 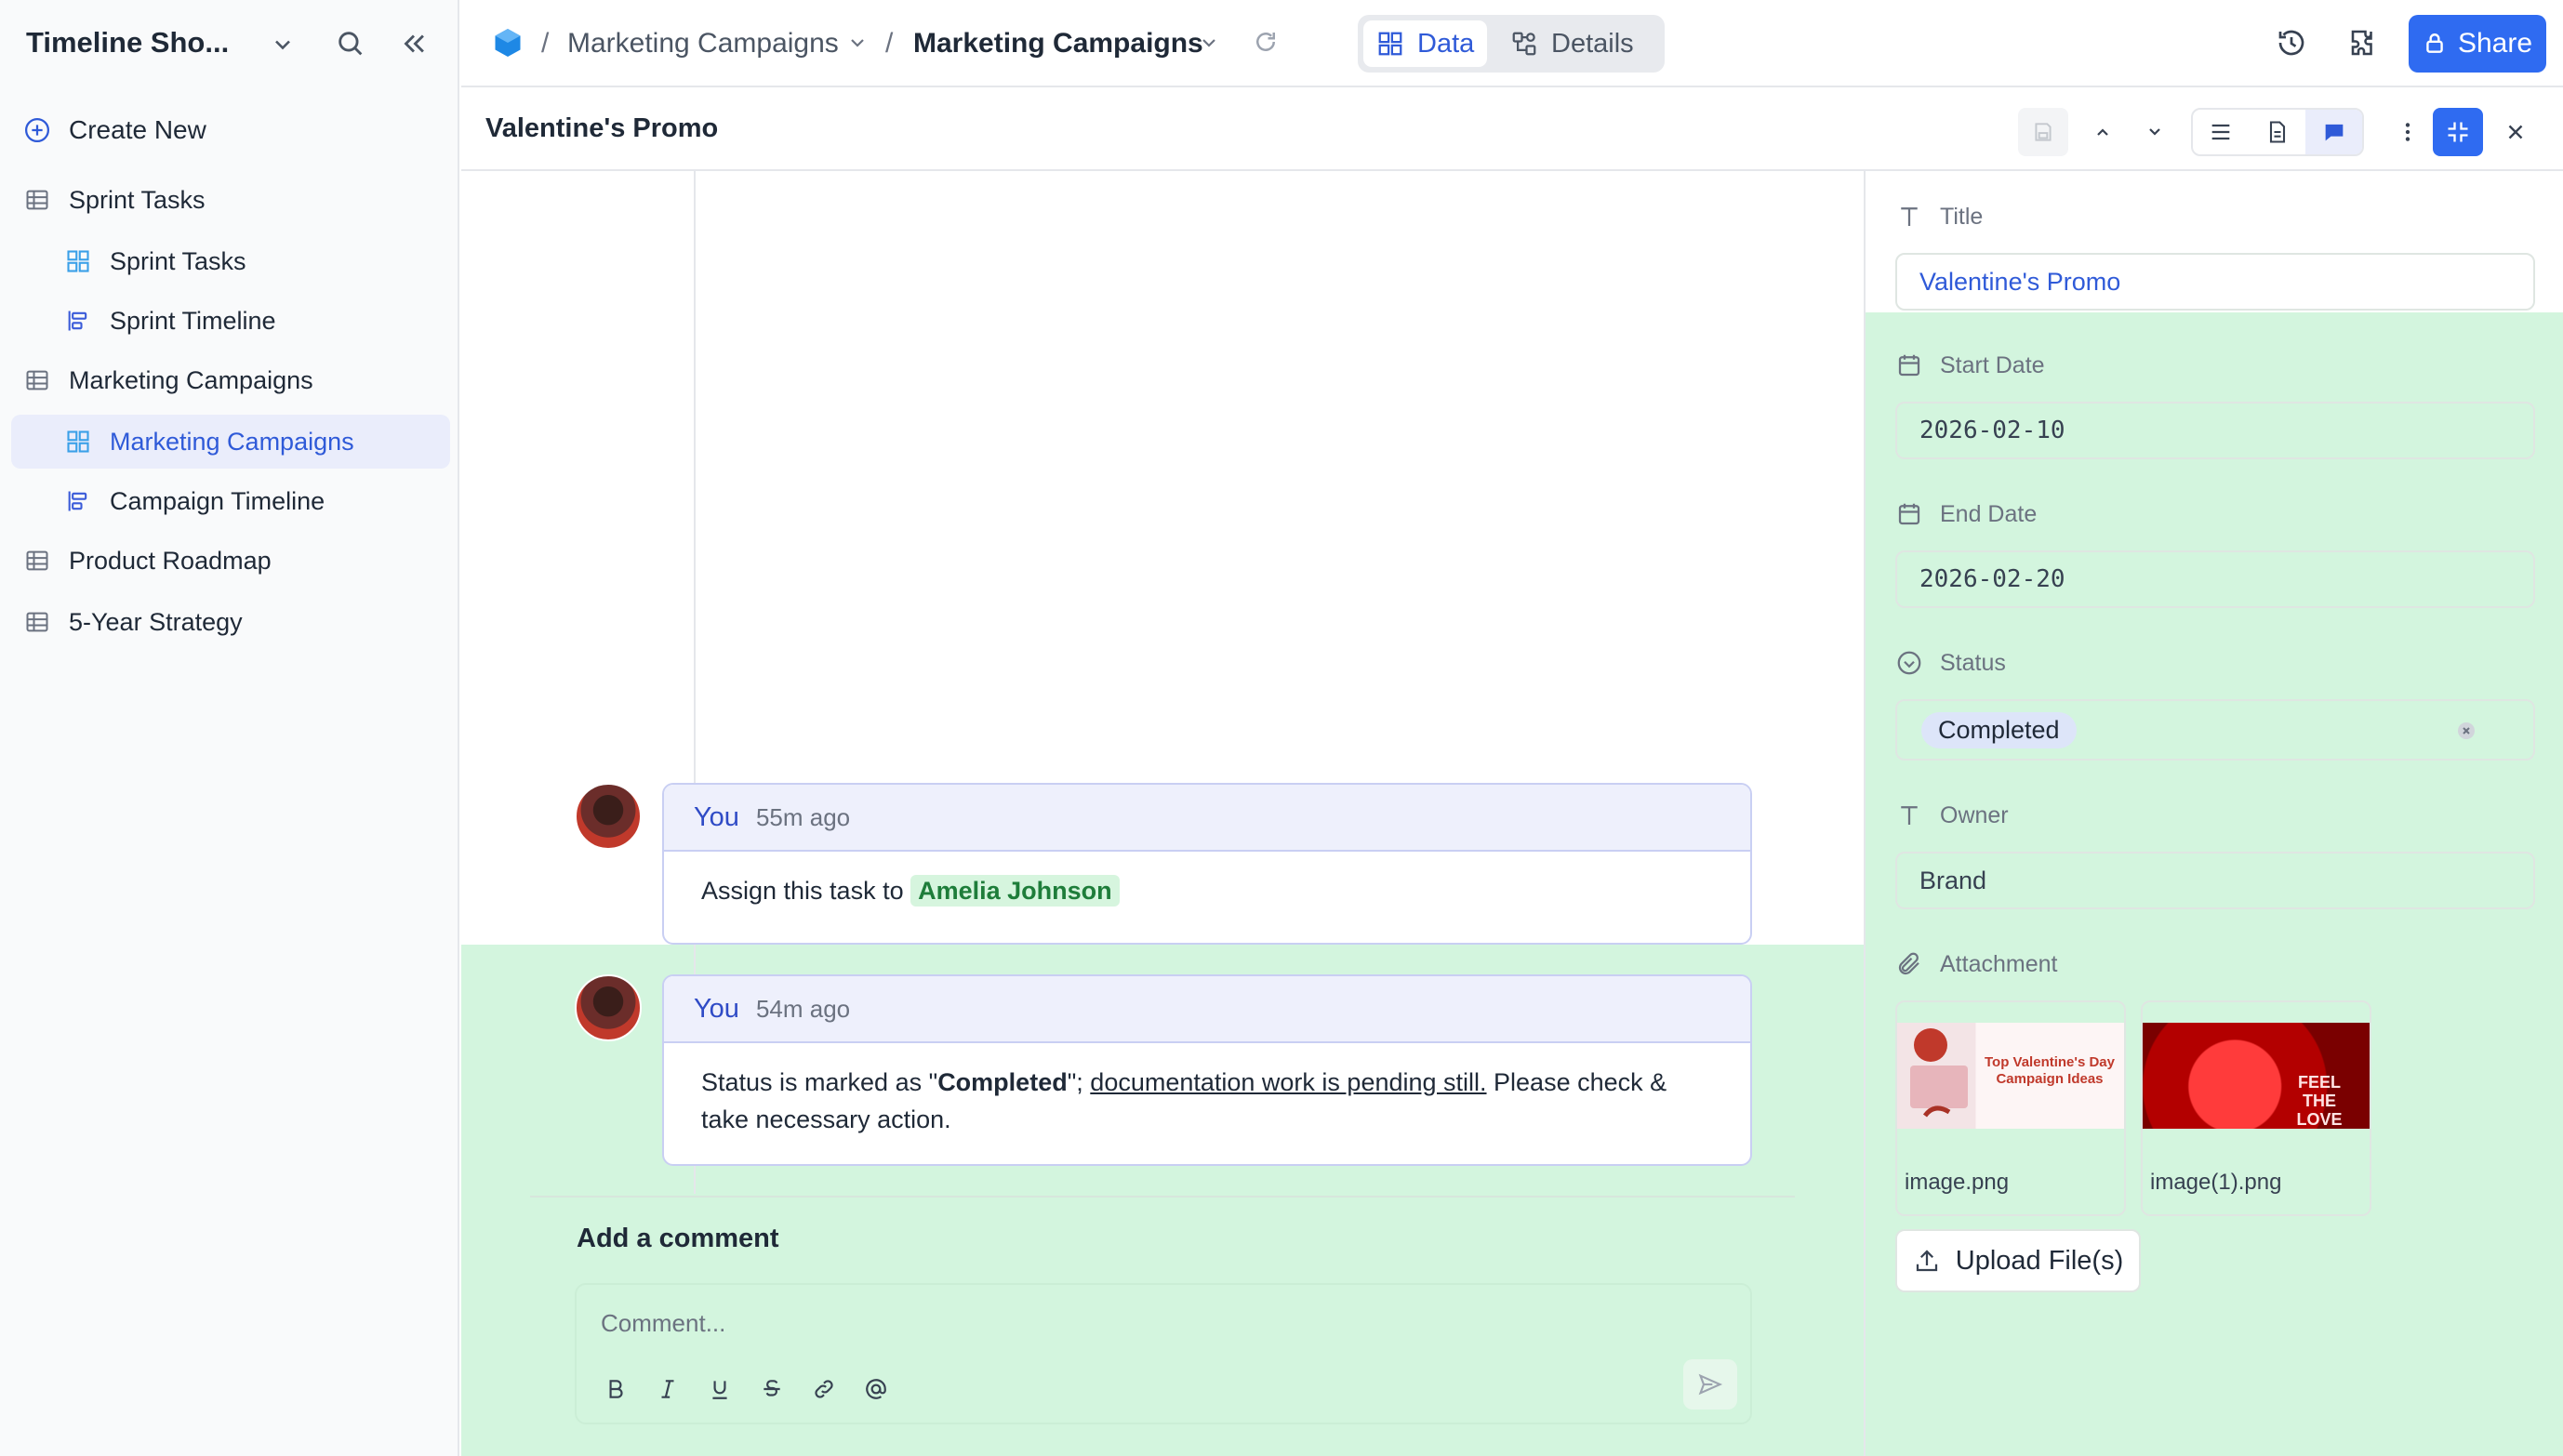 What do you see at coordinates (1710, 1384) in the screenshot?
I see `send-icon` at bounding box center [1710, 1384].